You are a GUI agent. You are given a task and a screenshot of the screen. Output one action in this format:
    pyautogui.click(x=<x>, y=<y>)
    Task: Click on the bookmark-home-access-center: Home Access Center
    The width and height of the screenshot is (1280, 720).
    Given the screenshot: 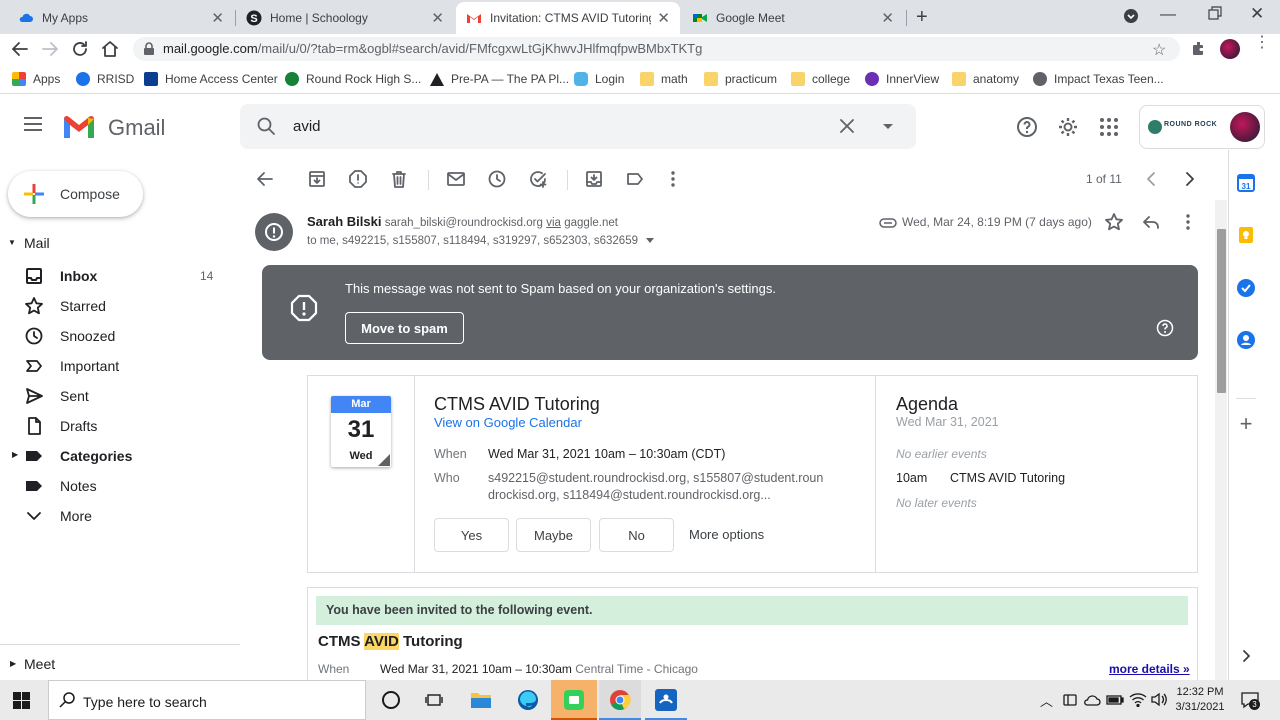 What is the action you would take?
    pyautogui.click(x=211, y=79)
    